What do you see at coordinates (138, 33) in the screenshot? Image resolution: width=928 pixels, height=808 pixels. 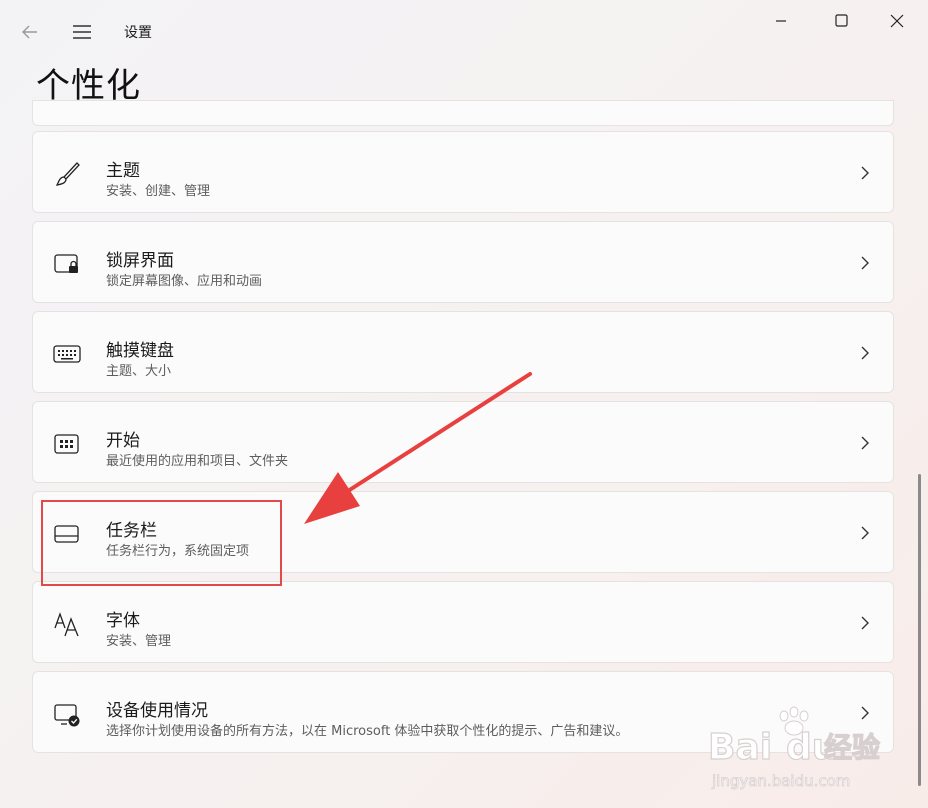 I see `app-title: 设置` at bounding box center [138, 33].